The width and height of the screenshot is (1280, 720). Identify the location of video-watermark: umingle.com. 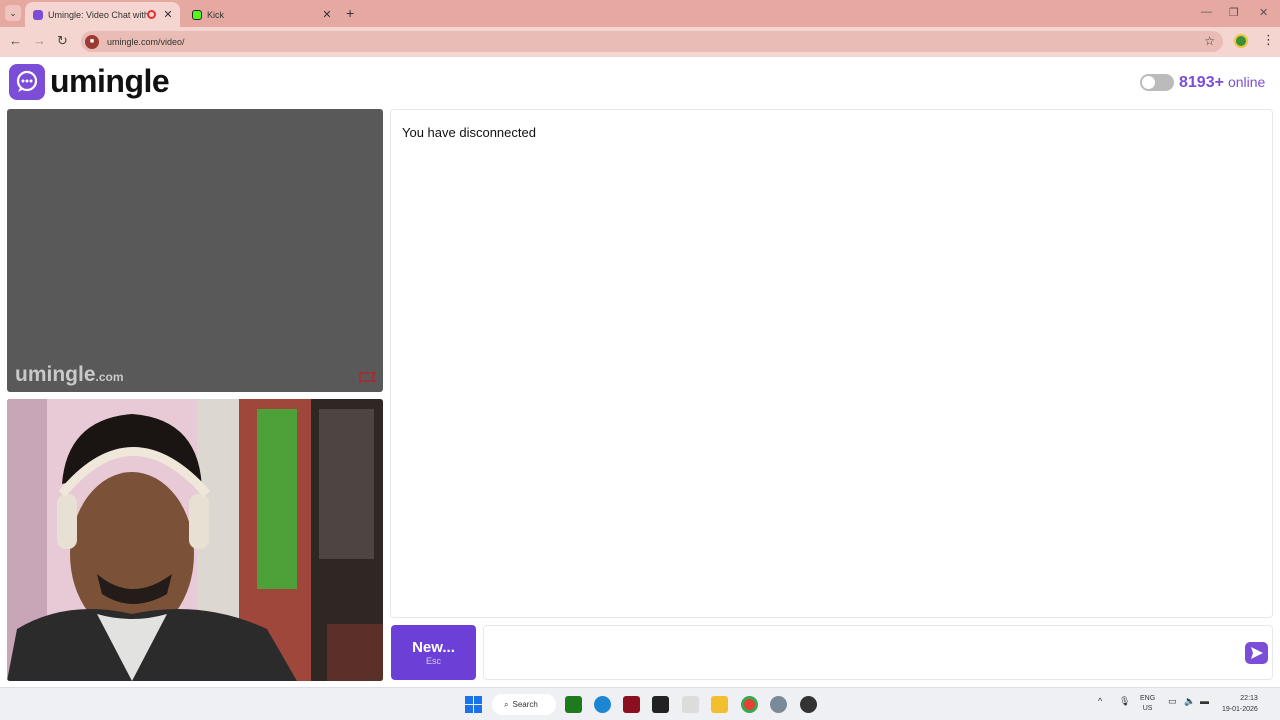
(69, 375).